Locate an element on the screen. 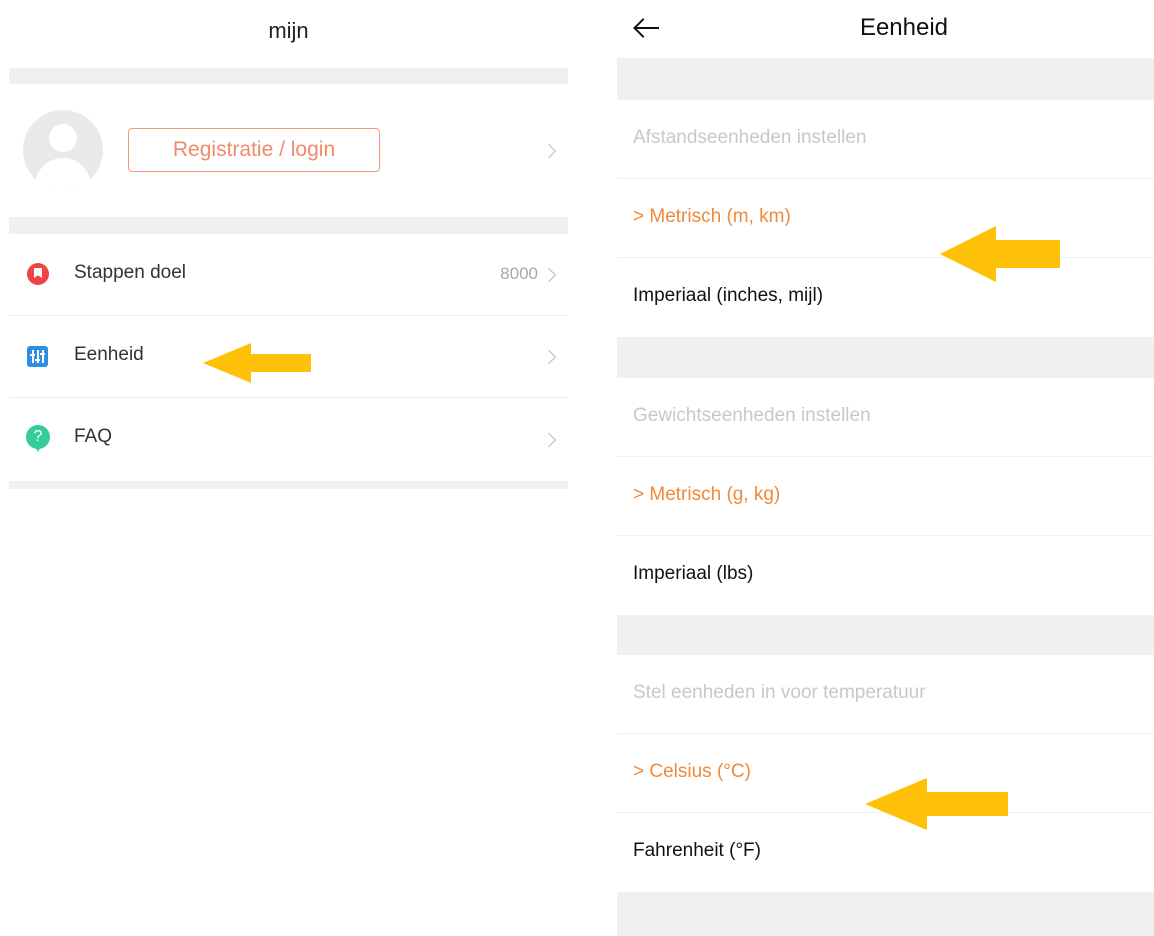 This screenshot has width=1154, height=936. page-title: Eenheid is located at coordinates (904, 27).